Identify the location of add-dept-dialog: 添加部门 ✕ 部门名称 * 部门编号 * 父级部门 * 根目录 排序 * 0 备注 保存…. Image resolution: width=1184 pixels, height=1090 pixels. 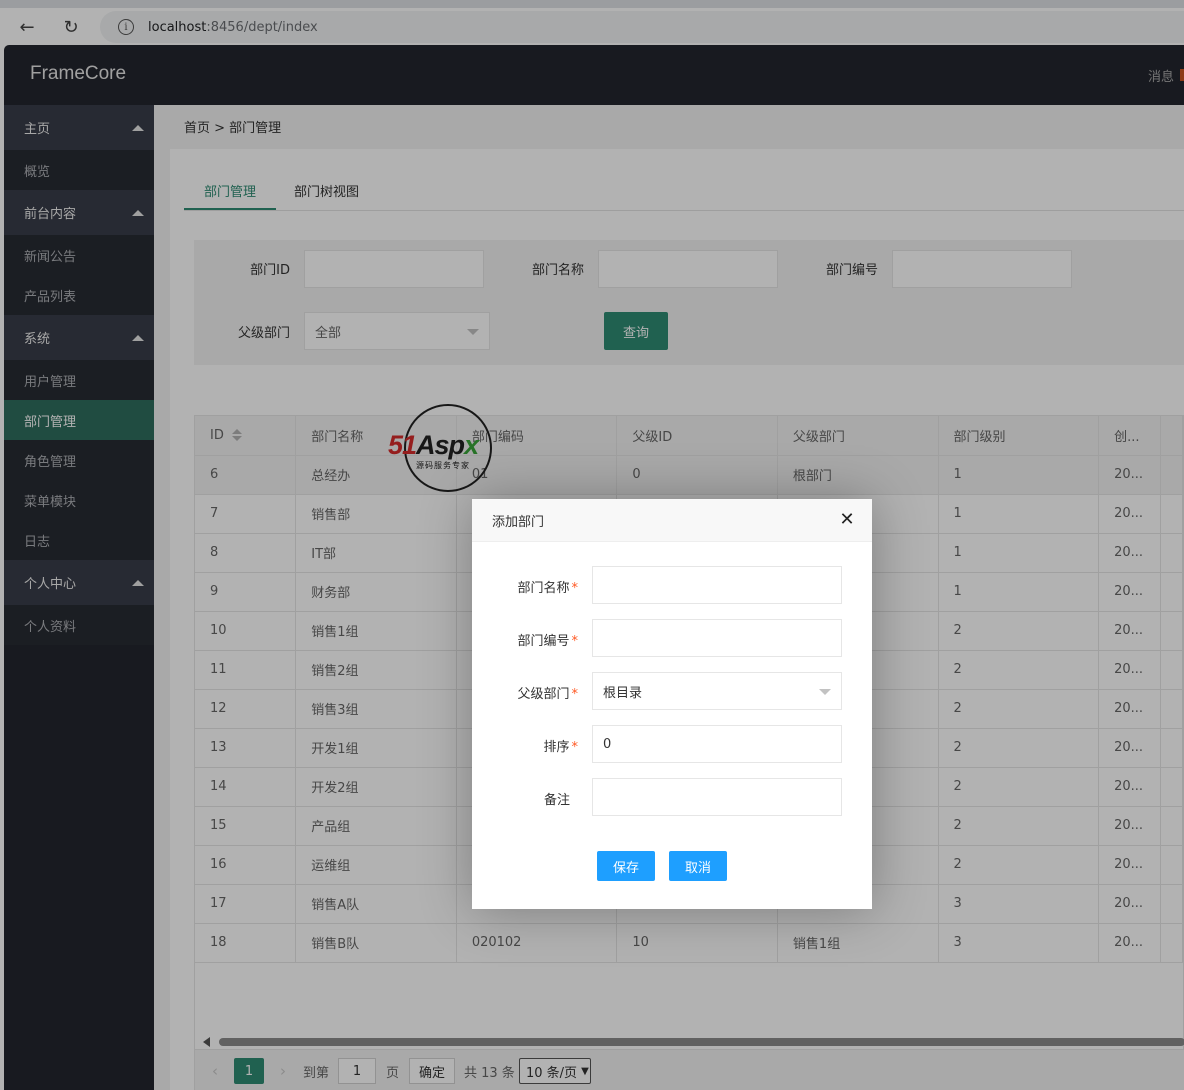
(672, 704).